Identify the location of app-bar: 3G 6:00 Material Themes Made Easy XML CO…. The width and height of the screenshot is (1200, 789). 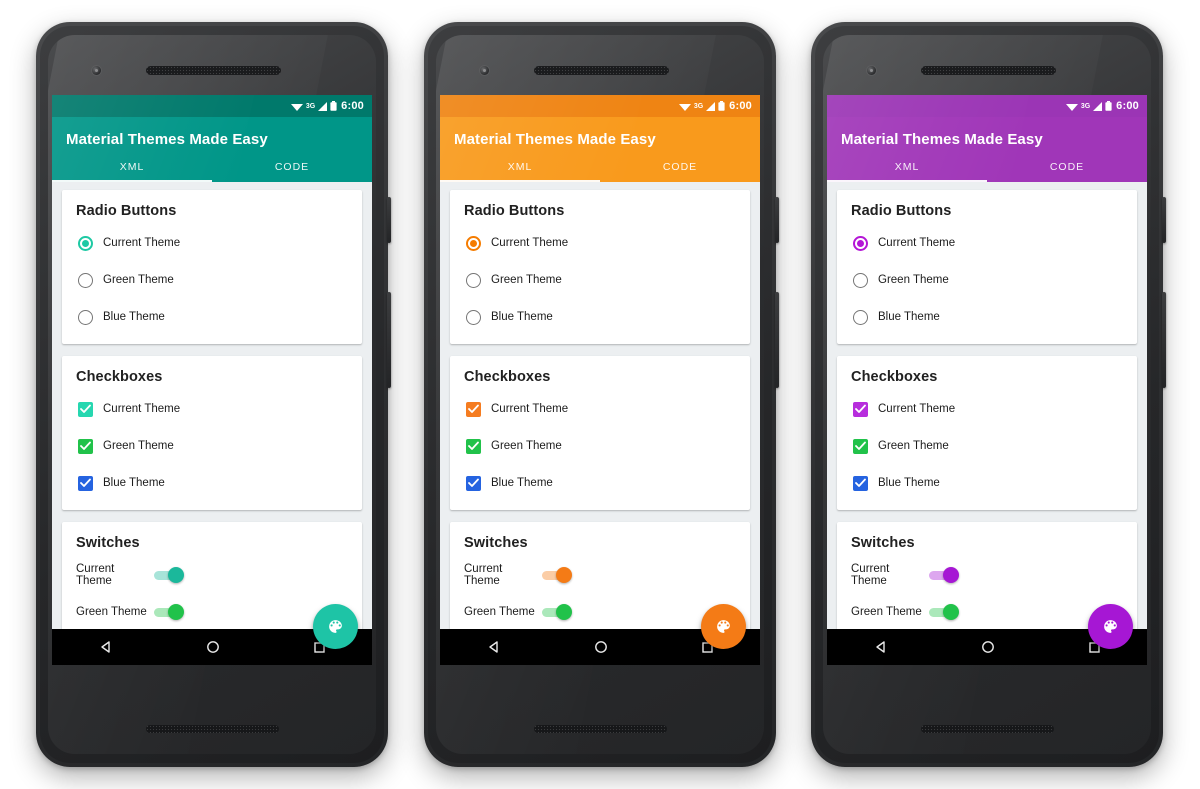
(212, 138).